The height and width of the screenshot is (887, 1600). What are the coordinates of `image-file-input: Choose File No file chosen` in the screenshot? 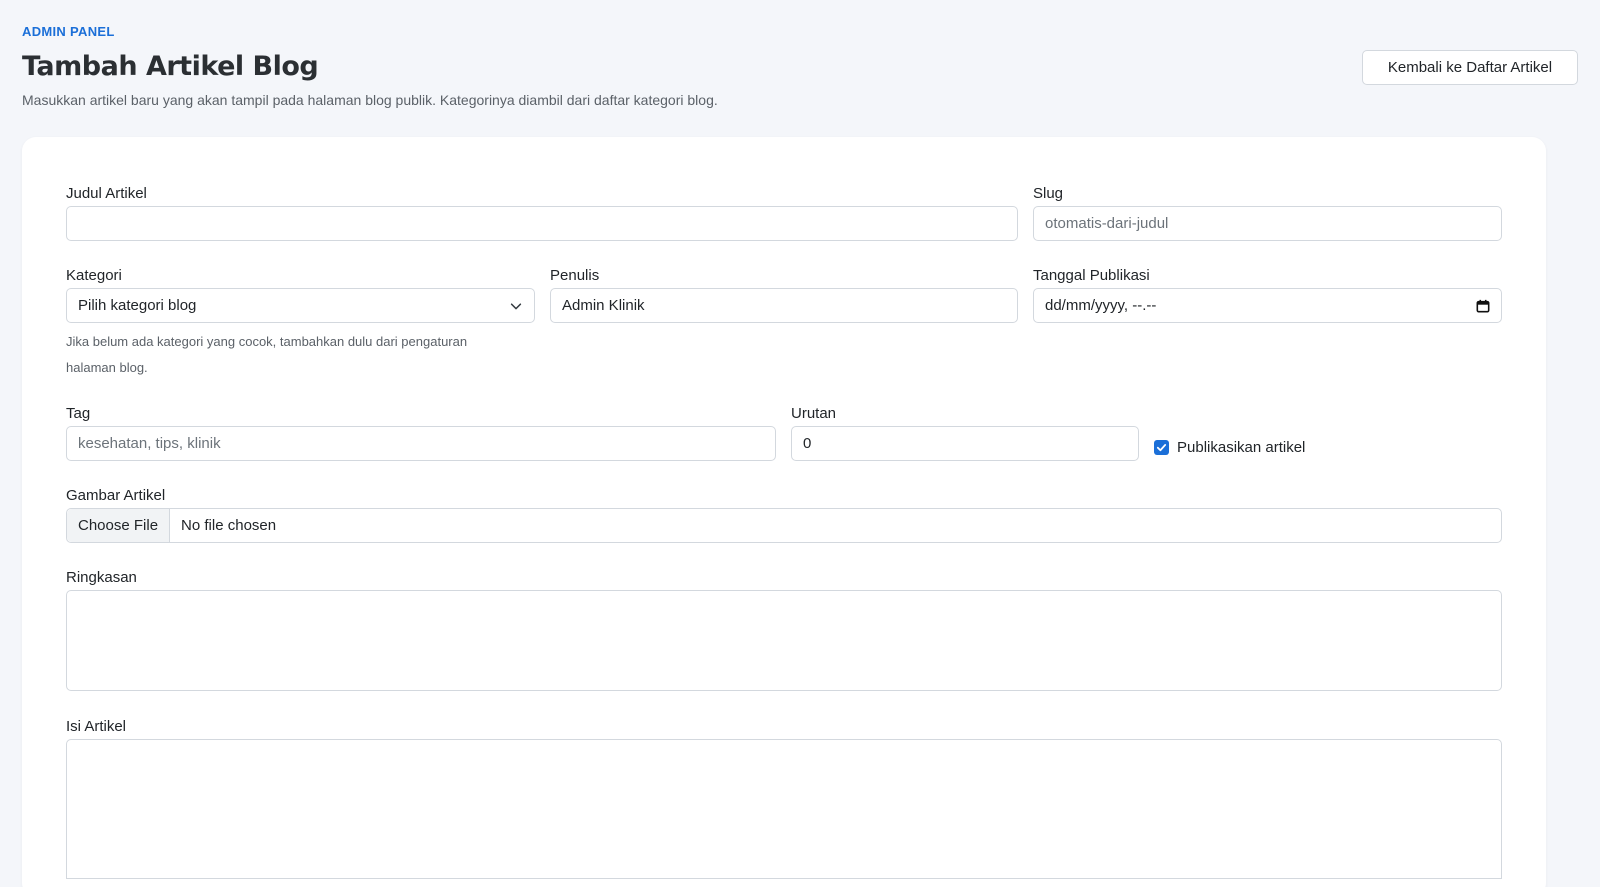 It's located at (784, 525).